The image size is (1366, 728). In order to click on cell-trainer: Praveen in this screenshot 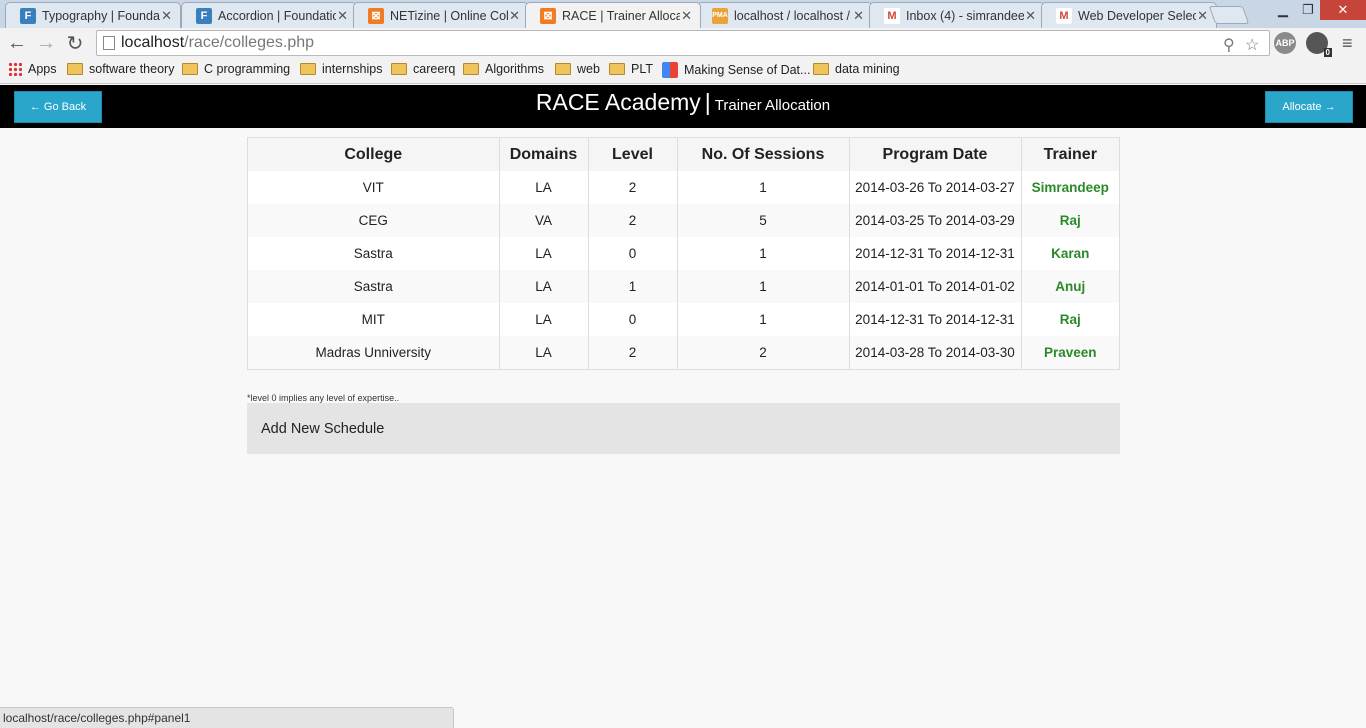, I will do `click(1070, 352)`.